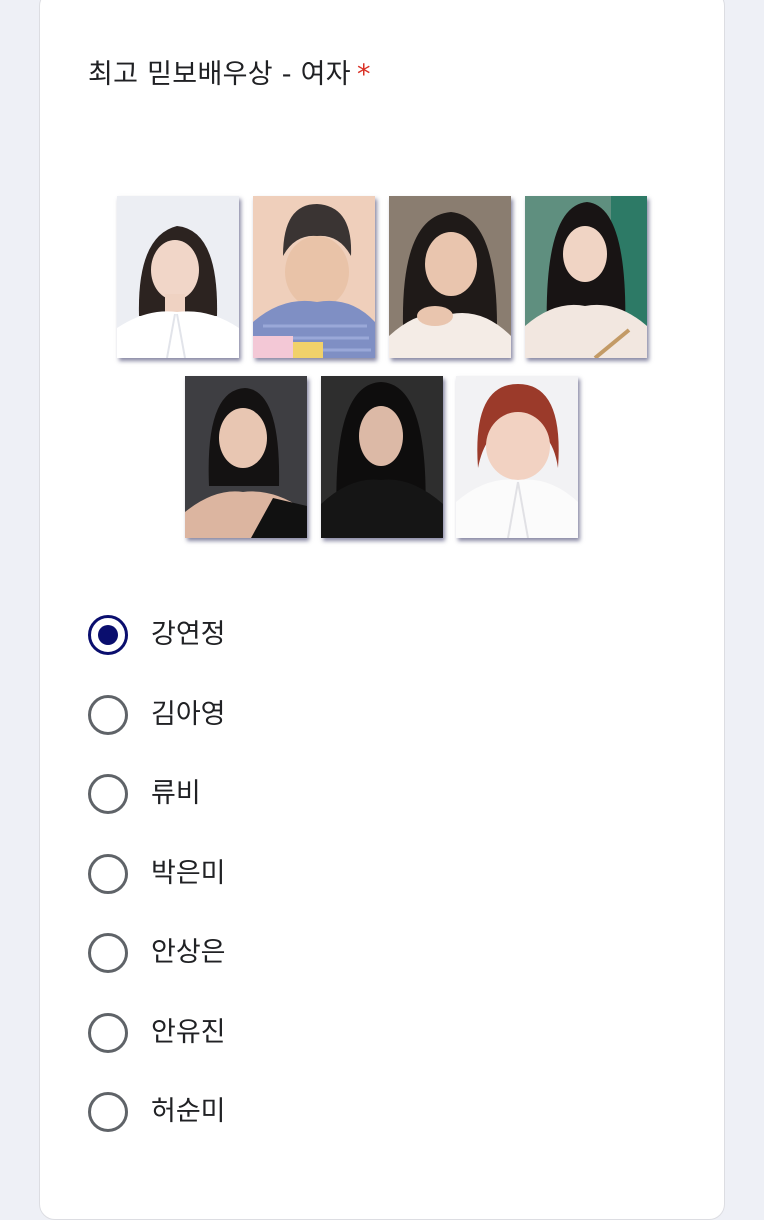 Image resolution: width=764 pixels, height=1220 pixels. What do you see at coordinates (188, 873) in the screenshot?
I see `option-label: 박은미` at bounding box center [188, 873].